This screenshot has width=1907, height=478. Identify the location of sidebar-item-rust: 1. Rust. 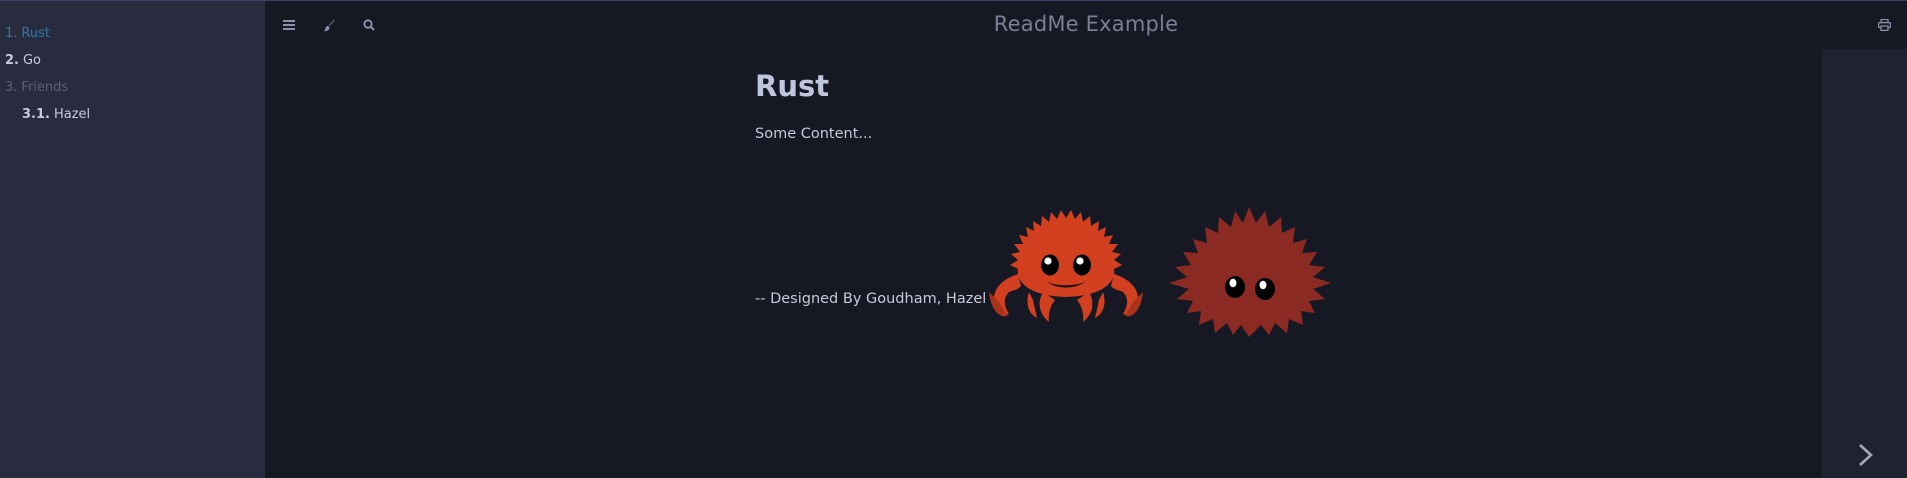
(132, 33).